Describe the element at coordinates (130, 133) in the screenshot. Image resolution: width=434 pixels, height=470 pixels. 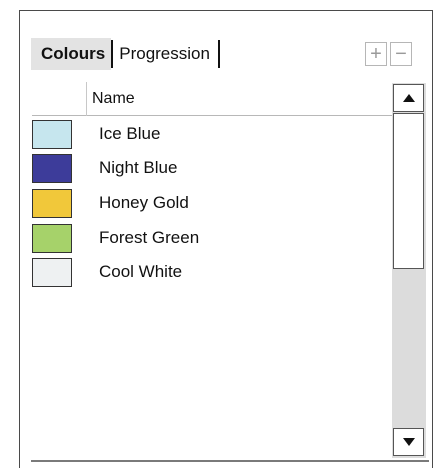
I see `colour-name: Ice Blue` at that location.